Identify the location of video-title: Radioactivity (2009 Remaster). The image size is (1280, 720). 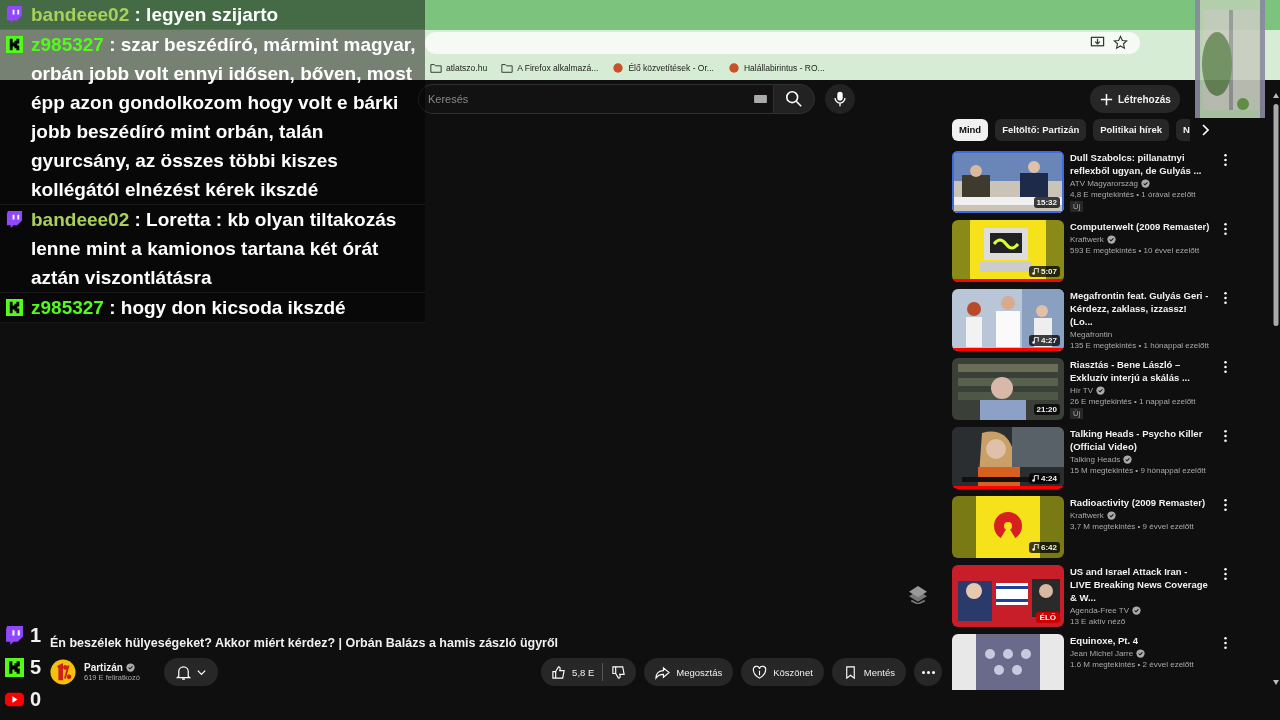
(1138, 502).